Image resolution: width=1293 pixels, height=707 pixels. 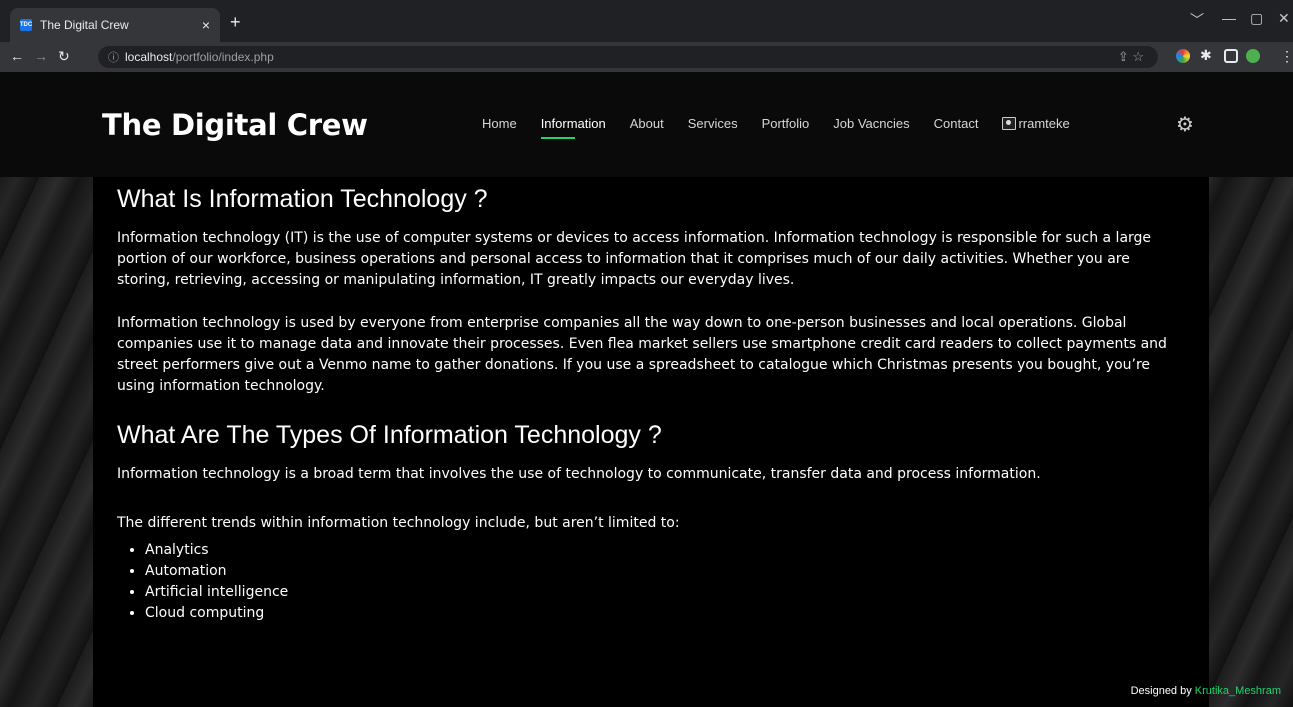 I want to click on extension-icon, so click(x=1183, y=56).